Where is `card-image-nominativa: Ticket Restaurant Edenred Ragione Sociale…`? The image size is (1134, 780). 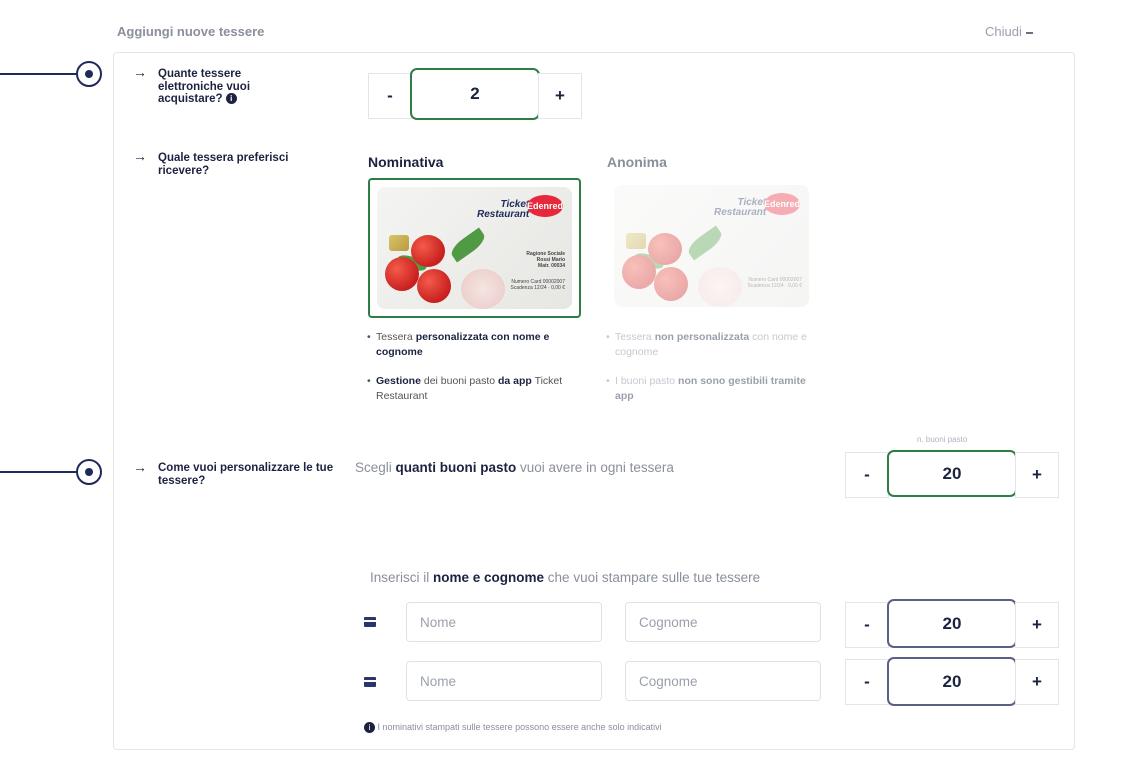
card-image-nominativa: Ticket Restaurant Edenred Ragione Sociale… is located at coordinates (474, 248).